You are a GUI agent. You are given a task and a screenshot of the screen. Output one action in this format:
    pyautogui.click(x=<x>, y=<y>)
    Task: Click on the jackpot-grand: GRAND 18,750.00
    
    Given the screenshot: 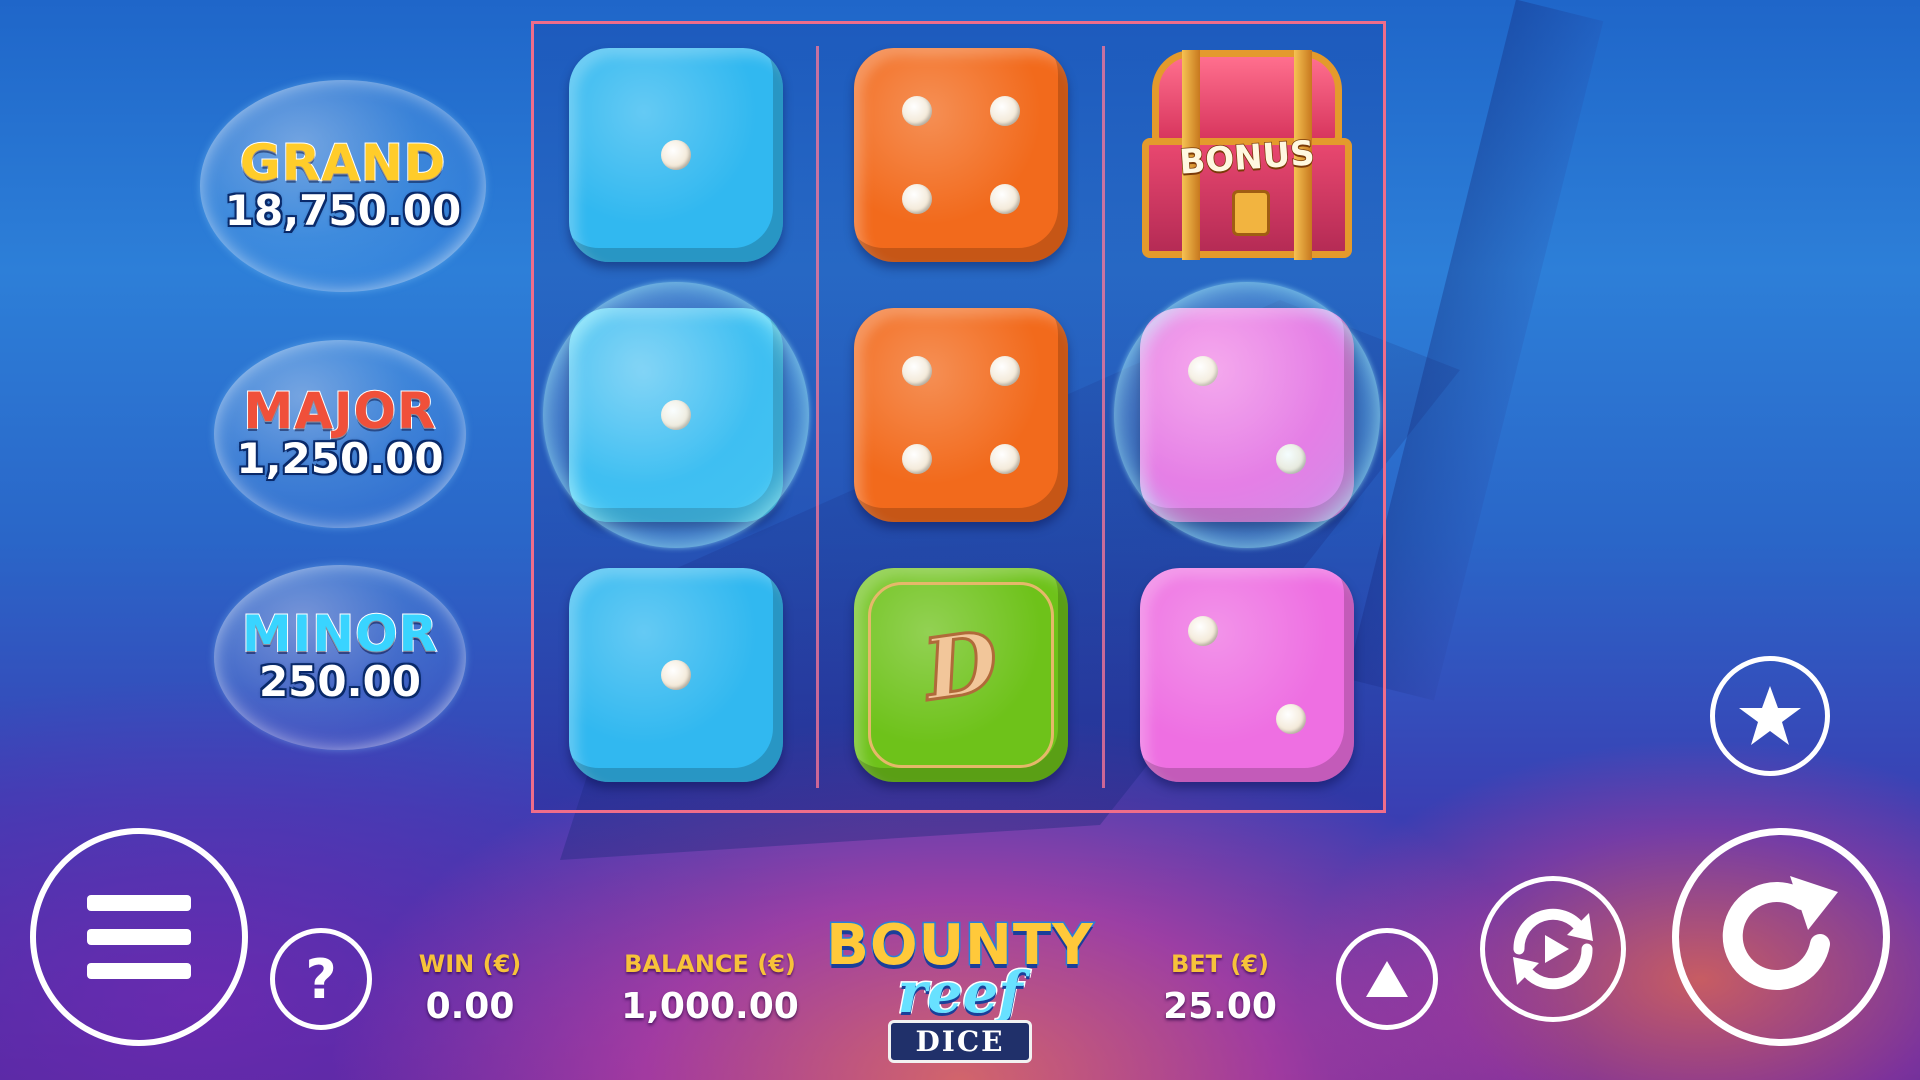 What is the action you would take?
    pyautogui.click(x=343, y=186)
    